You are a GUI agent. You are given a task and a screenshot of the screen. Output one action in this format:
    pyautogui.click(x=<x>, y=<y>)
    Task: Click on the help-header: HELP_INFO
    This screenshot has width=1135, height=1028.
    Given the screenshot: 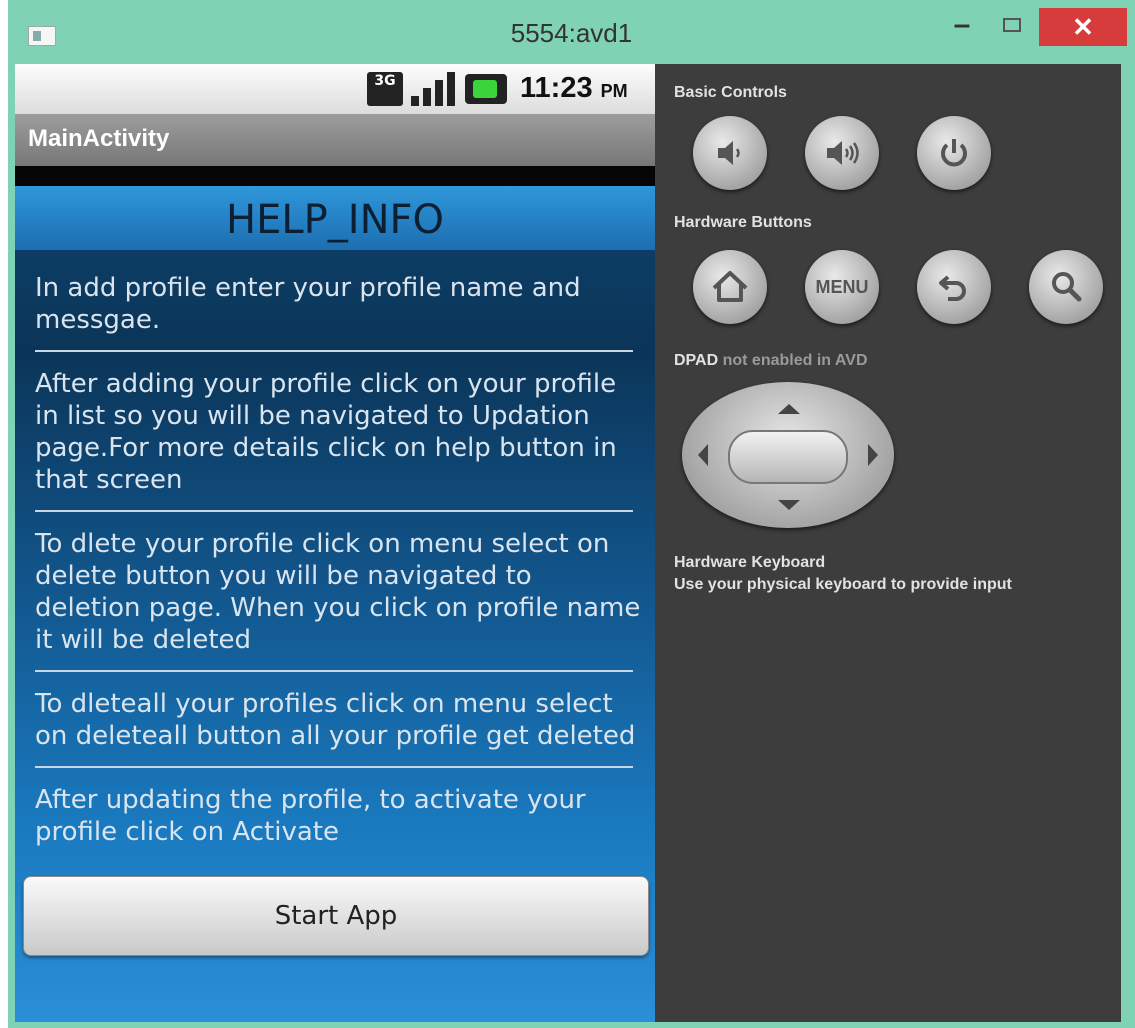 What is the action you would take?
    pyautogui.click(x=335, y=218)
    